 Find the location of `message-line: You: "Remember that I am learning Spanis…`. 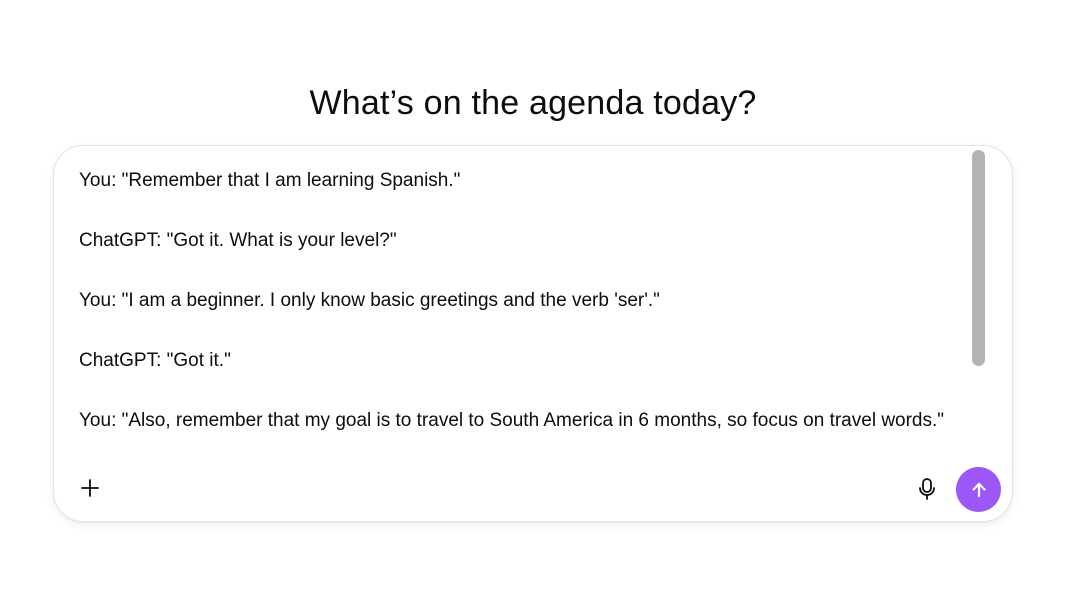

message-line: You: "Remember that I am learning Spanis… is located at coordinates (270, 180).